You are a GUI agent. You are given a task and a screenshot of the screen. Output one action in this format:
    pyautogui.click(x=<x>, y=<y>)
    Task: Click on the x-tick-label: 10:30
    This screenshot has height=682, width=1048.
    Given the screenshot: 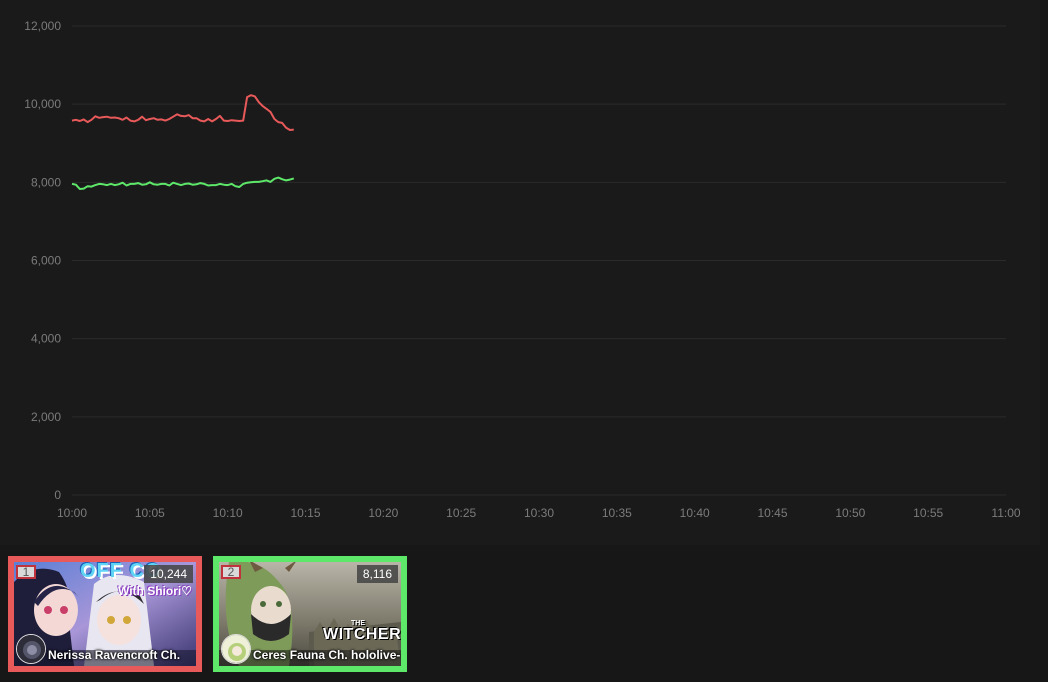 What is the action you would take?
    pyautogui.click(x=539, y=513)
    